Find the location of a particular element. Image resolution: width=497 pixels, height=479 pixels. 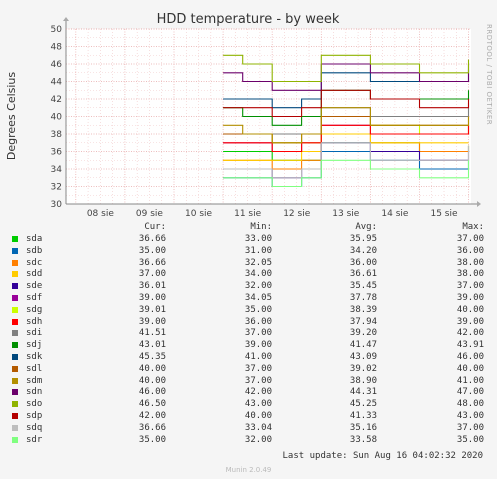

legend-row-sdb: sdb 35.00 31.00 34.20 36.00 is located at coordinates (250, 252).